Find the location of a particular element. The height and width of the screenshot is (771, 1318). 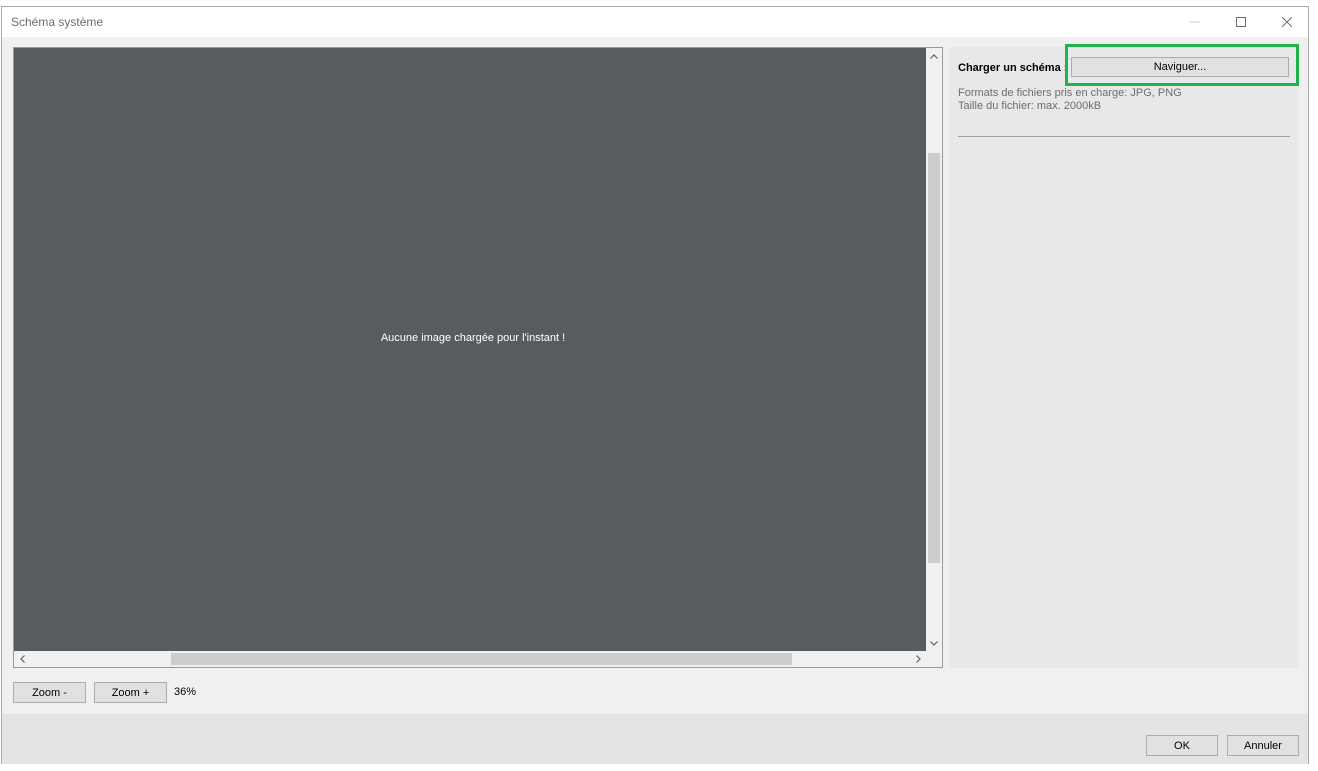

divider is located at coordinates (1124, 136).